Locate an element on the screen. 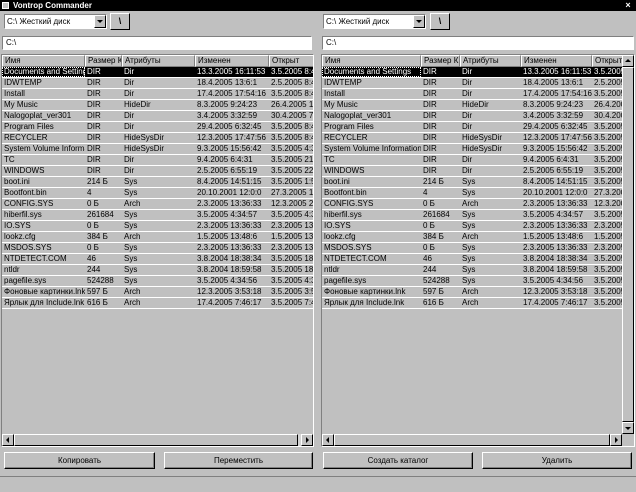  right-hscroll-thumb is located at coordinates (472, 440).